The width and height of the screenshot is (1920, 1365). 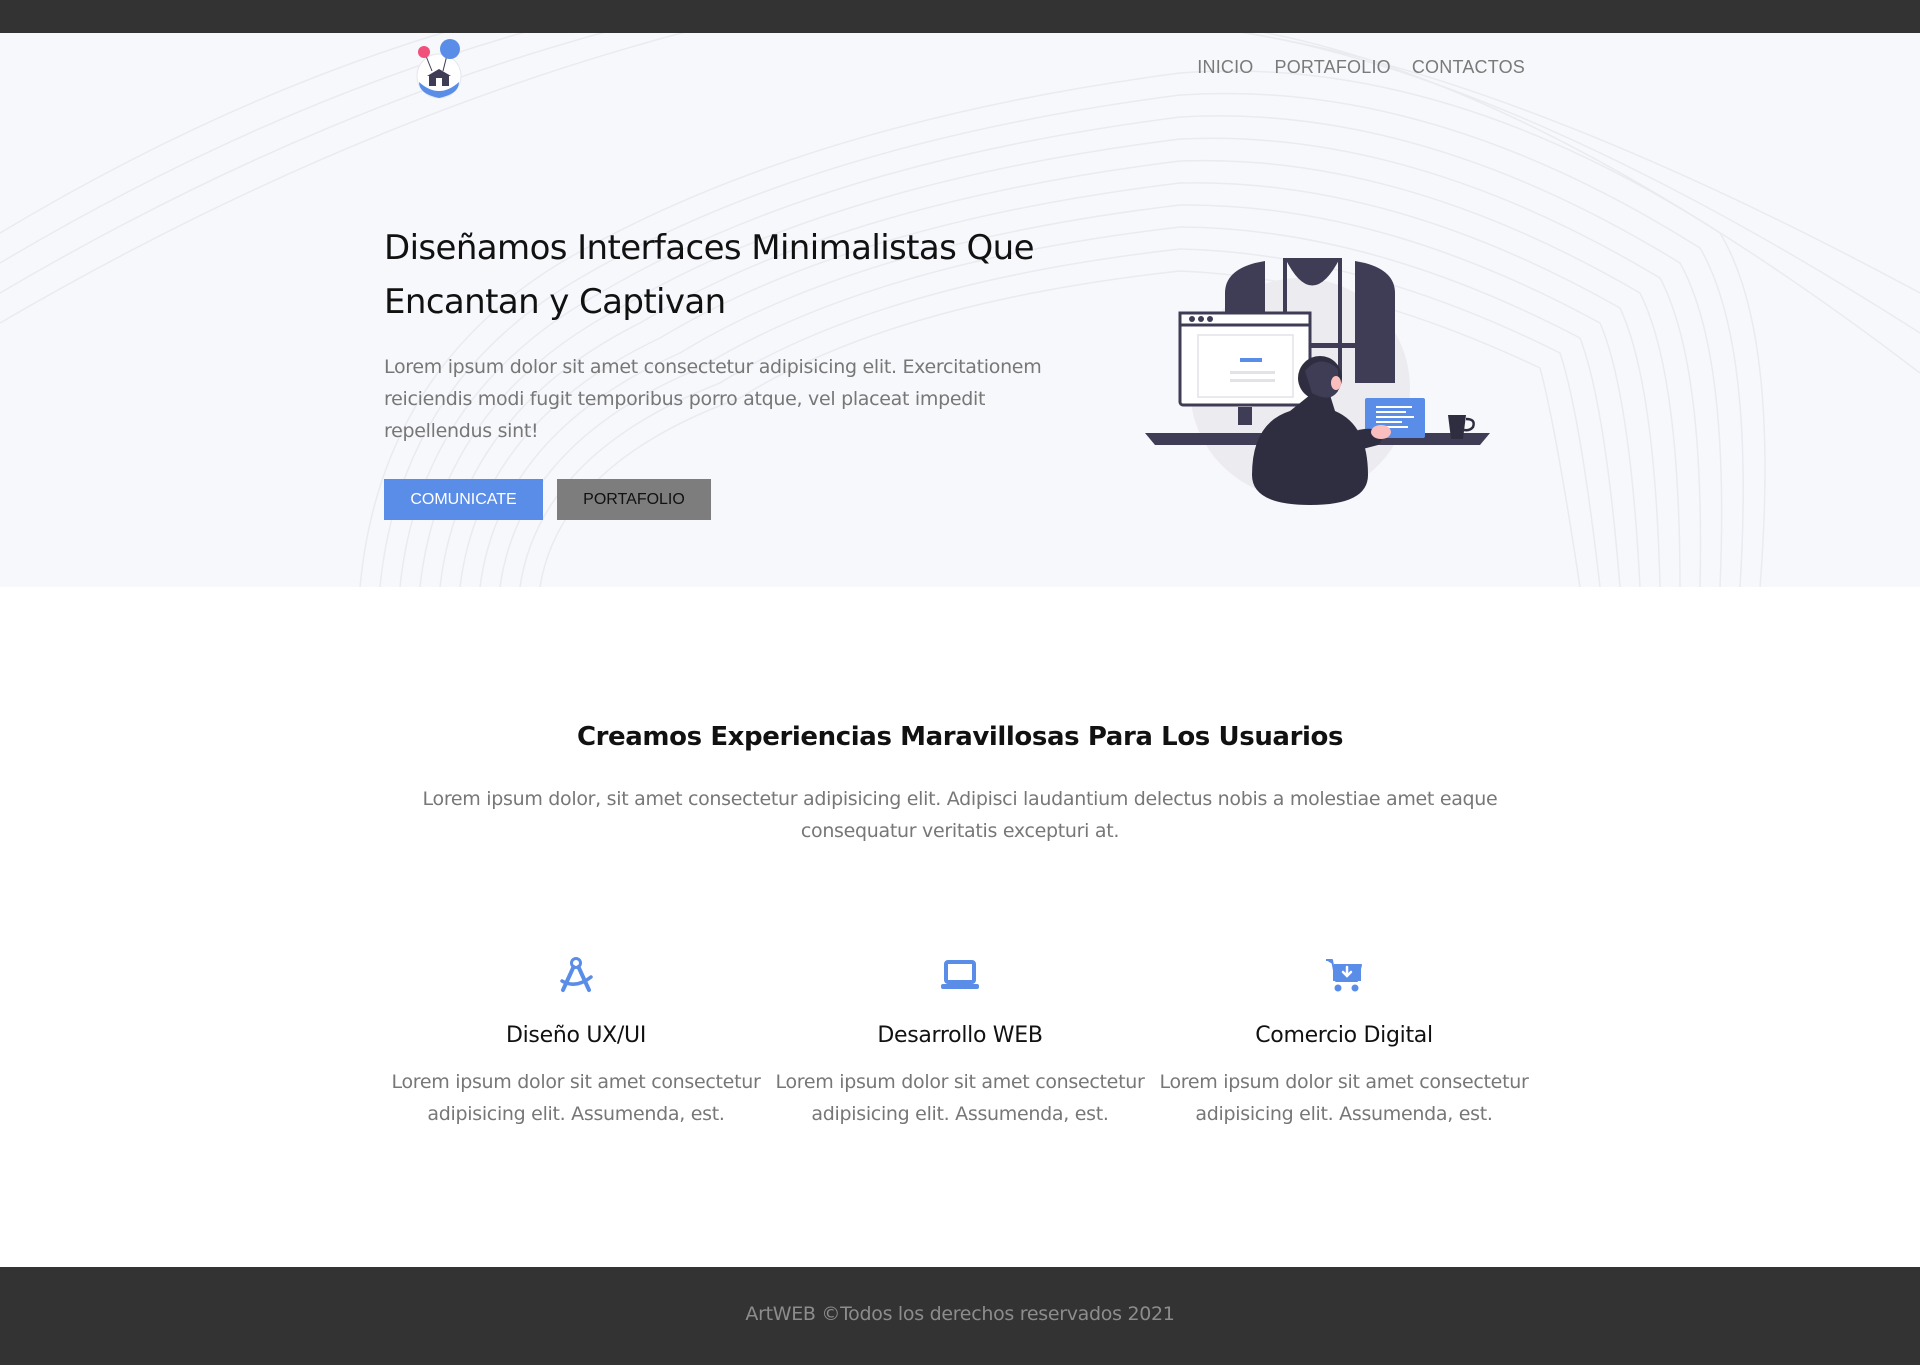 I want to click on brand-logo, so click(x=439, y=69).